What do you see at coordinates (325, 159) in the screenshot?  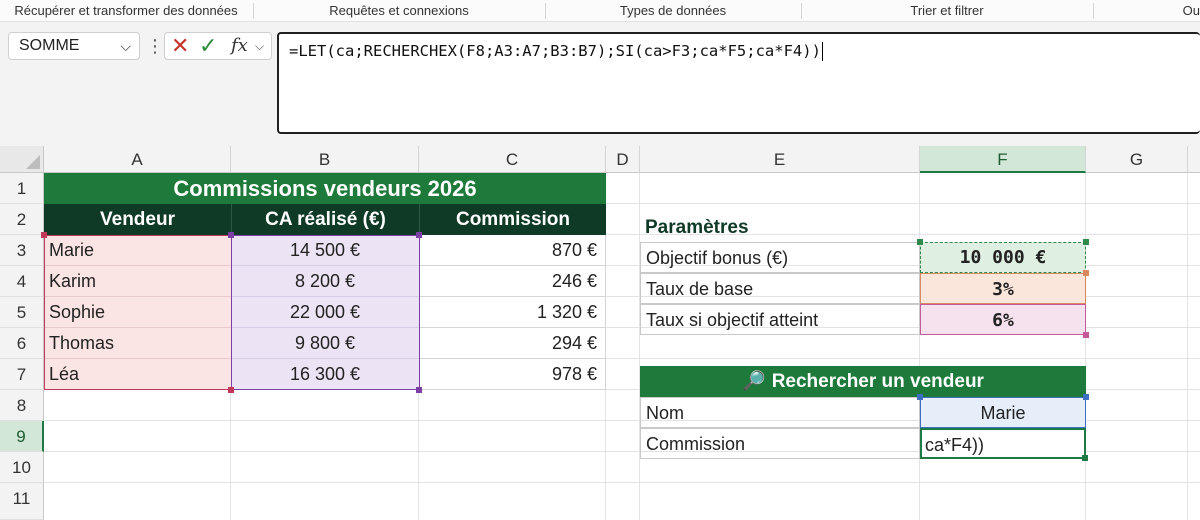 I see `column-header-b: B` at bounding box center [325, 159].